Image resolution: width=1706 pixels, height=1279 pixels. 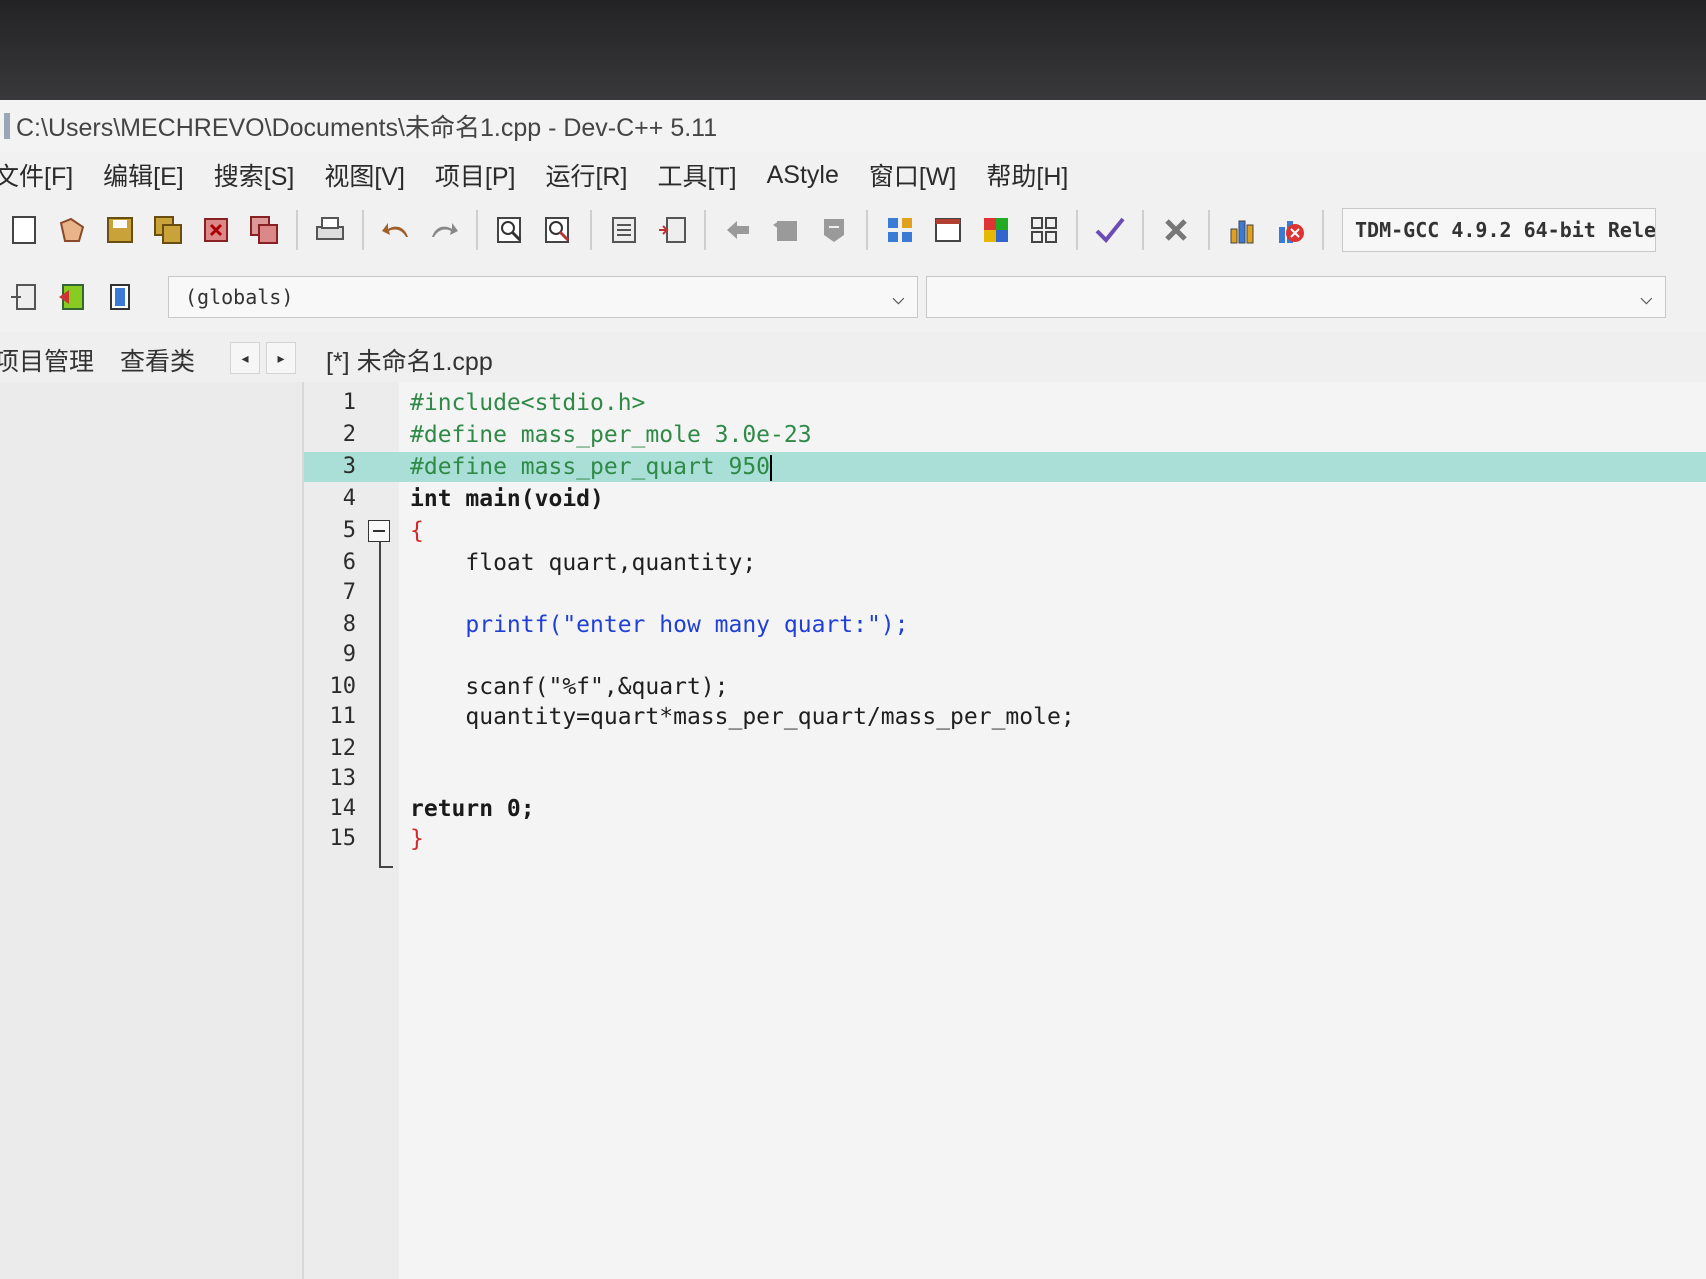 What do you see at coordinates (803, 175) in the screenshot?
I see `menu-astyle: AStyle` at bounding box center [803, 175].